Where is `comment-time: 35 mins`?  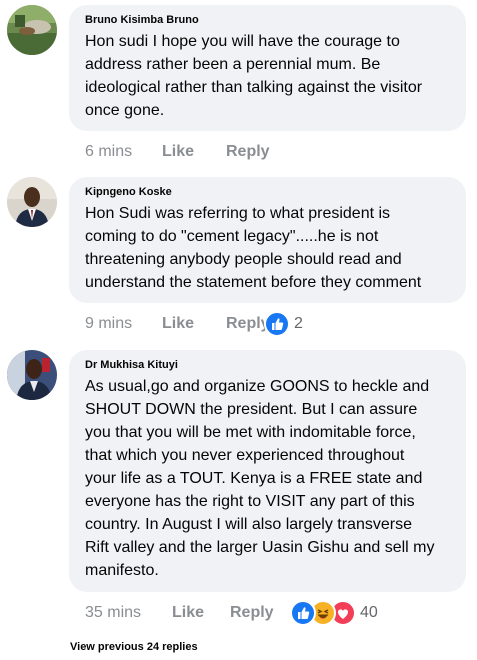
comment-time: 35 mins is located at coordinates (128, 613).